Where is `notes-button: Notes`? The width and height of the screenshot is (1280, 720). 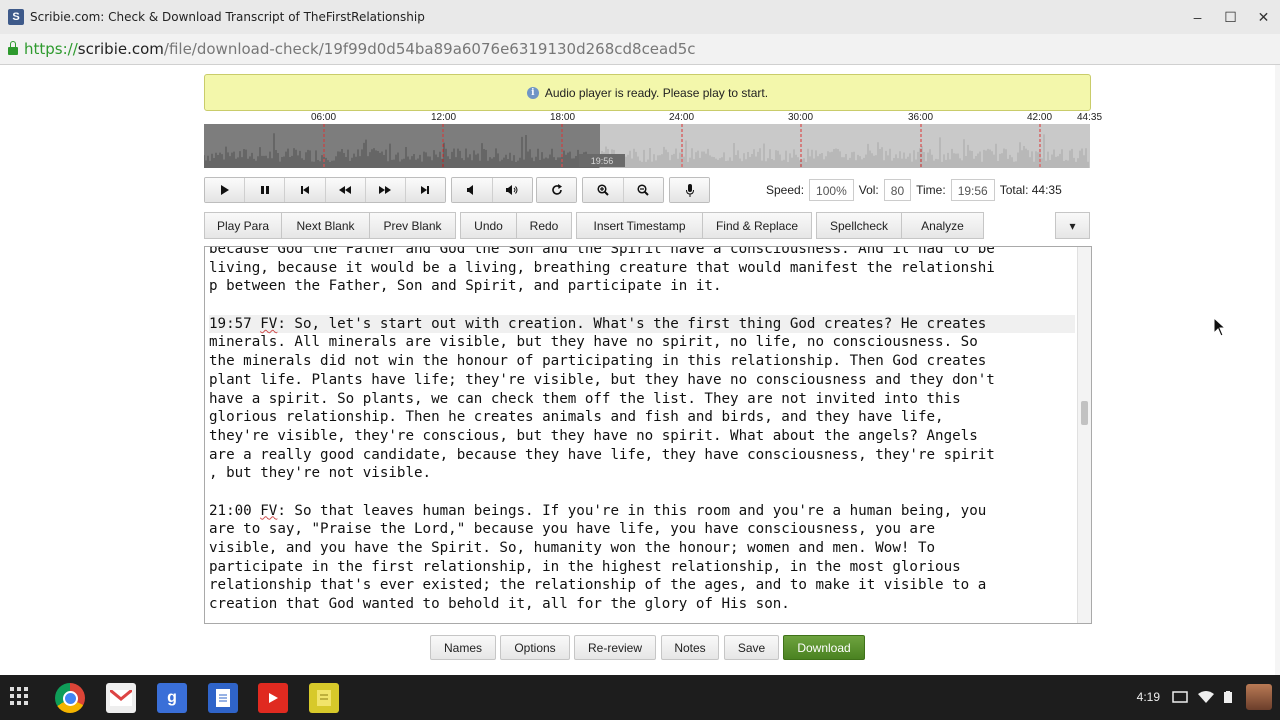 notes-button: Notes is located at coordinates (690, 647).